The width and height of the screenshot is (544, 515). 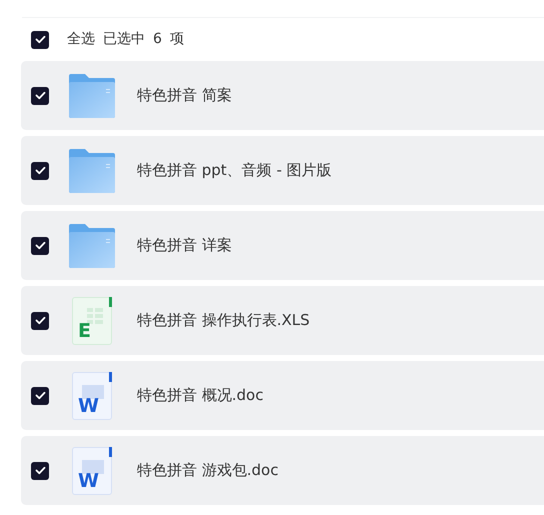 I want to click on file-name: 特色拼音 游戏包.doc, so click(x=207, y=471).